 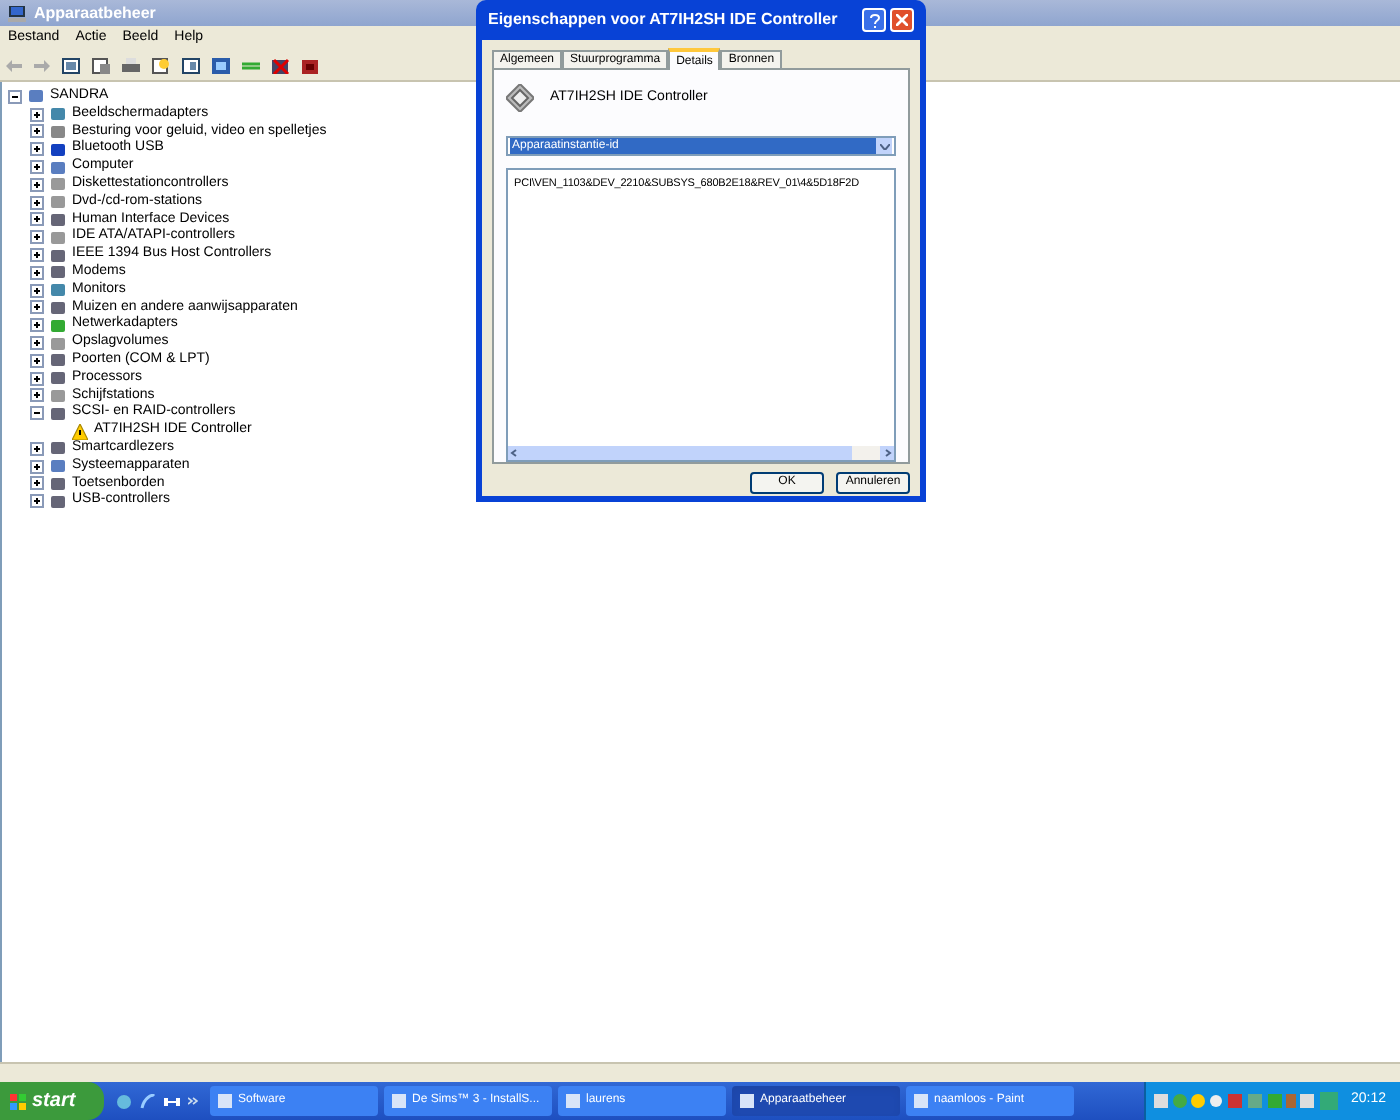 I want to click on chevron-icon, so click(x=193, y=1101).